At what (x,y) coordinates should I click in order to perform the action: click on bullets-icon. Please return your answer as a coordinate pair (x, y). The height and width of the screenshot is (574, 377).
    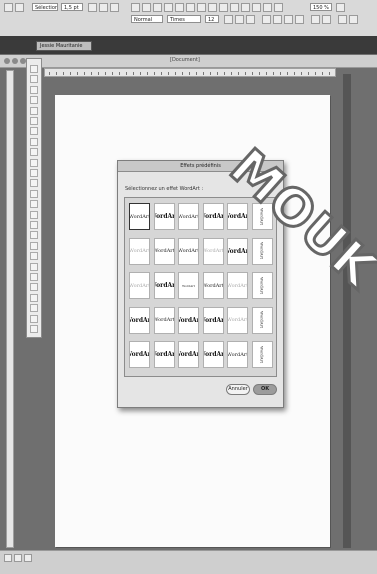
    Looking at the image, I should click on (315, 19).